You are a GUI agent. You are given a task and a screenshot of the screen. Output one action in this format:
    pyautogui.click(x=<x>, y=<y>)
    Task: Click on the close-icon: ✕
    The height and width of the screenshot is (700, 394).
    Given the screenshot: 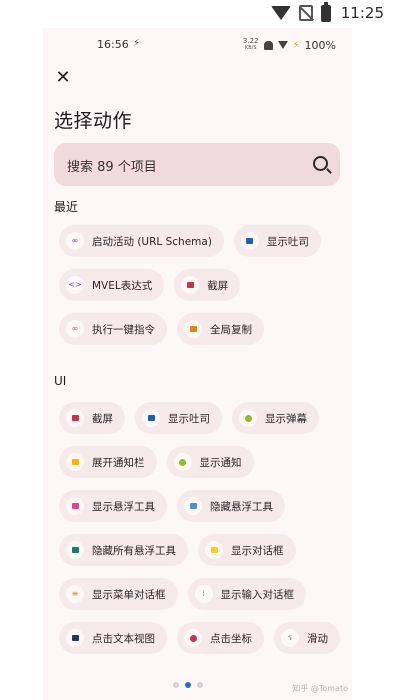 What is the action you would take?
    pyautogui.click(x=63, y=78)
    